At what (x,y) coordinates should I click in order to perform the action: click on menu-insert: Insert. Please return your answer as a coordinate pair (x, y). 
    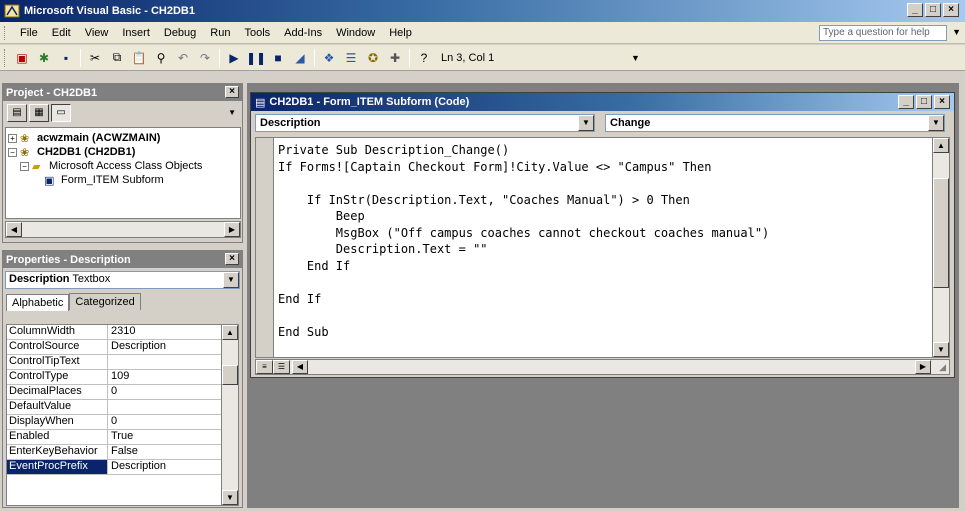
    Looking at the image, I should click on (136, 33).